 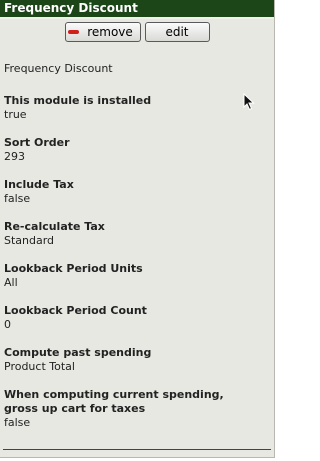 What do you see at coordinates (29, 240) in the screenshot?
I see `field-value: Standard` at bounding box center [29, 240].